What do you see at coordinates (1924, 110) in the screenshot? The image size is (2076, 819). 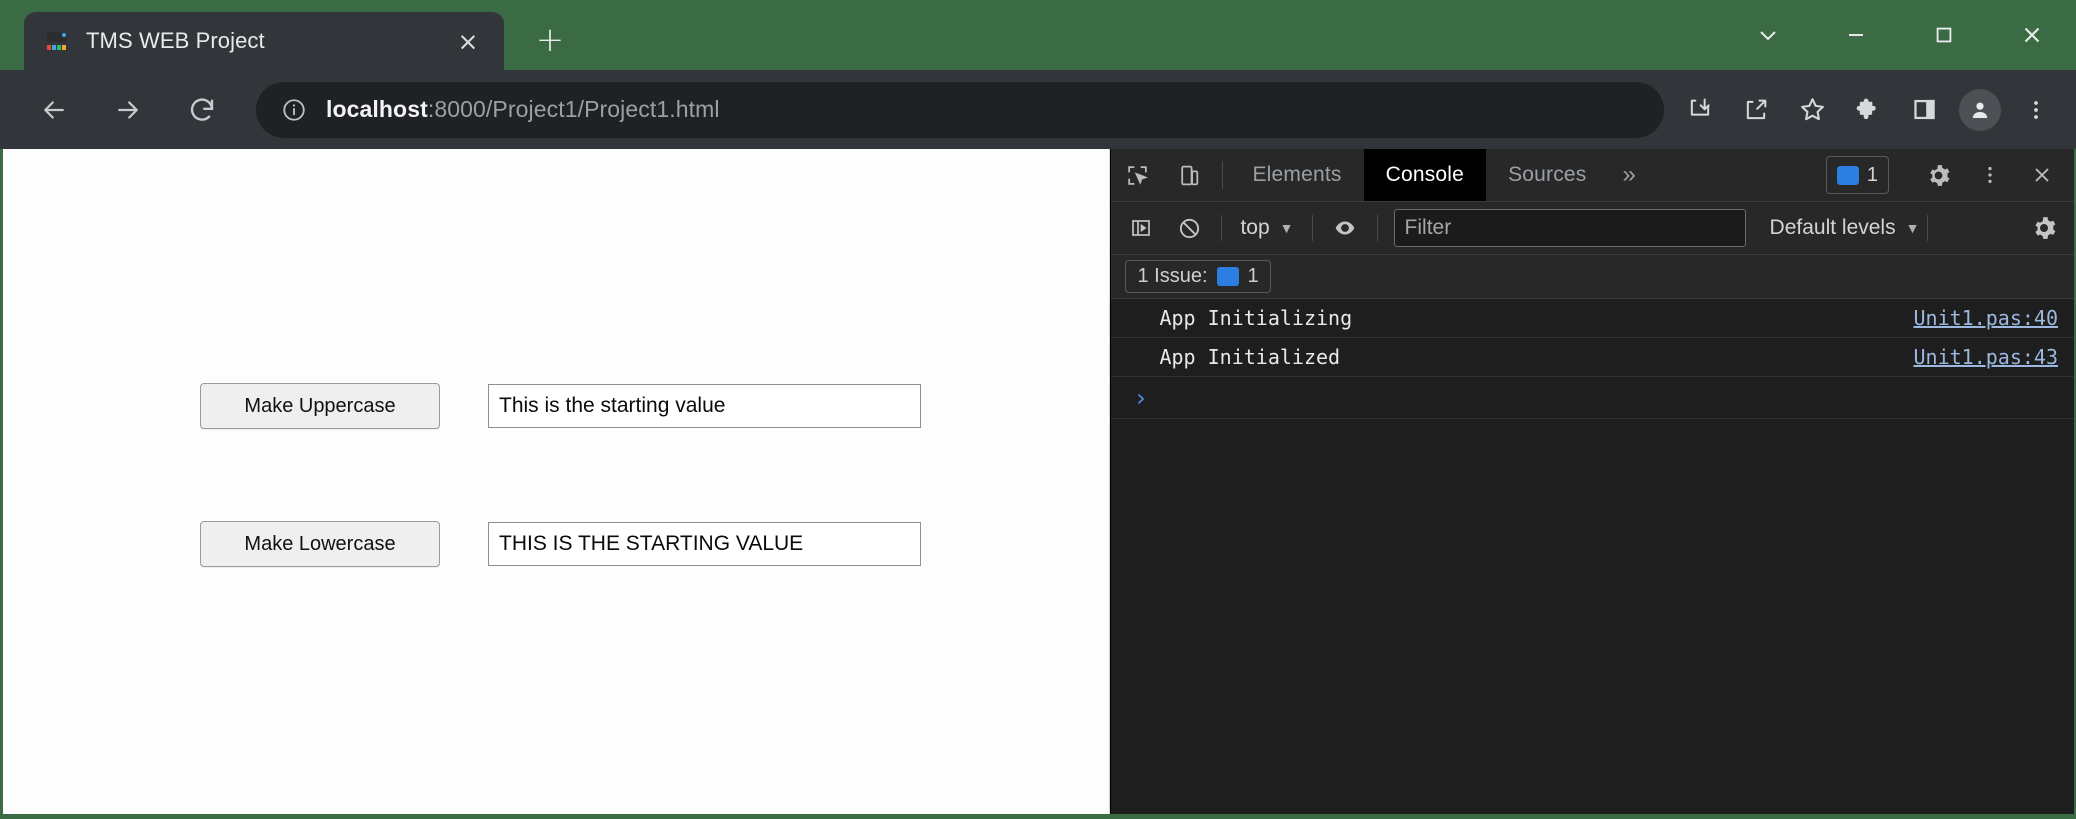 I see `side-panel-icon` at bounding box center [1924, 110].